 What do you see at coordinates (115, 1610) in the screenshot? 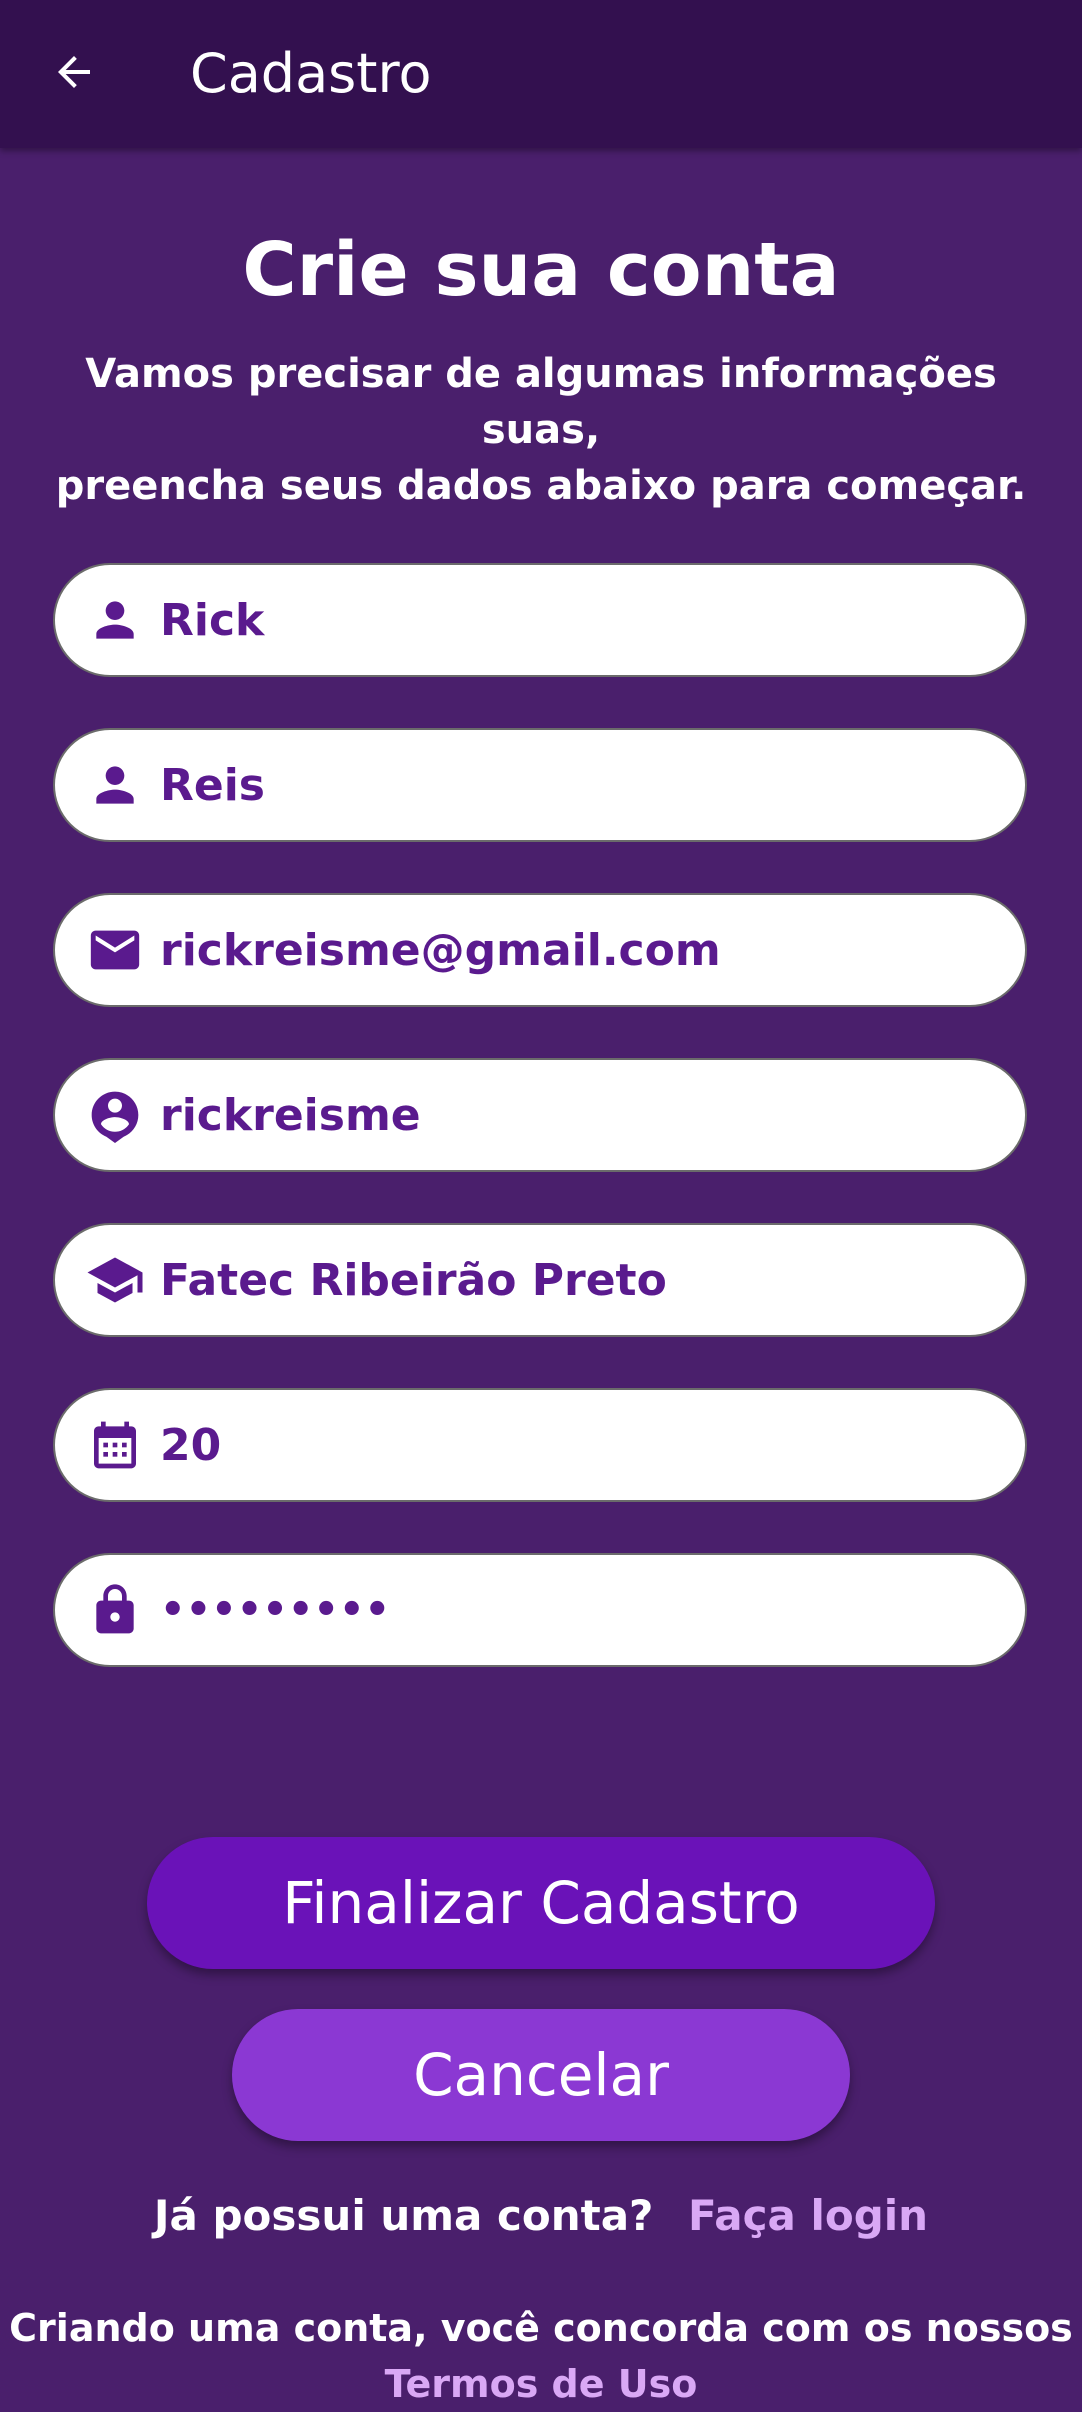
I see `lock-icon` at bounding box center [115, 1610].